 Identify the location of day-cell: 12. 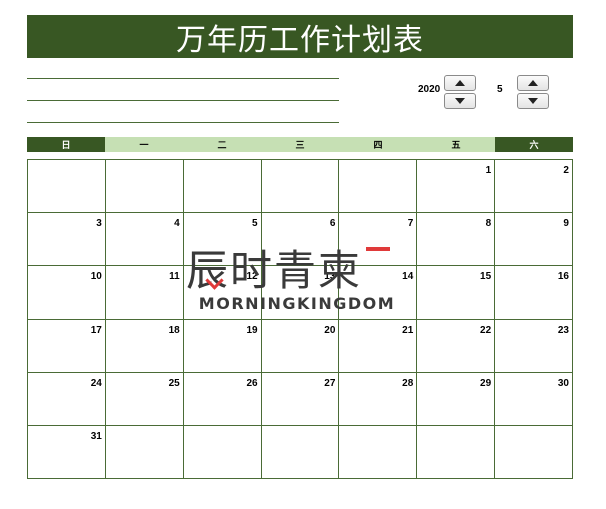
(222, 293).